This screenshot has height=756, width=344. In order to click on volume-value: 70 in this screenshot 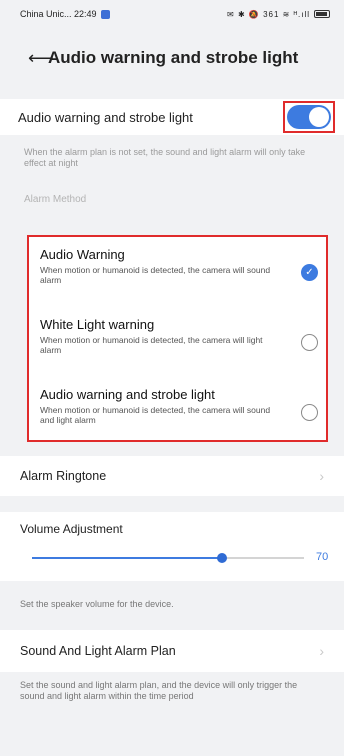, I will do `click(322, 557)`.